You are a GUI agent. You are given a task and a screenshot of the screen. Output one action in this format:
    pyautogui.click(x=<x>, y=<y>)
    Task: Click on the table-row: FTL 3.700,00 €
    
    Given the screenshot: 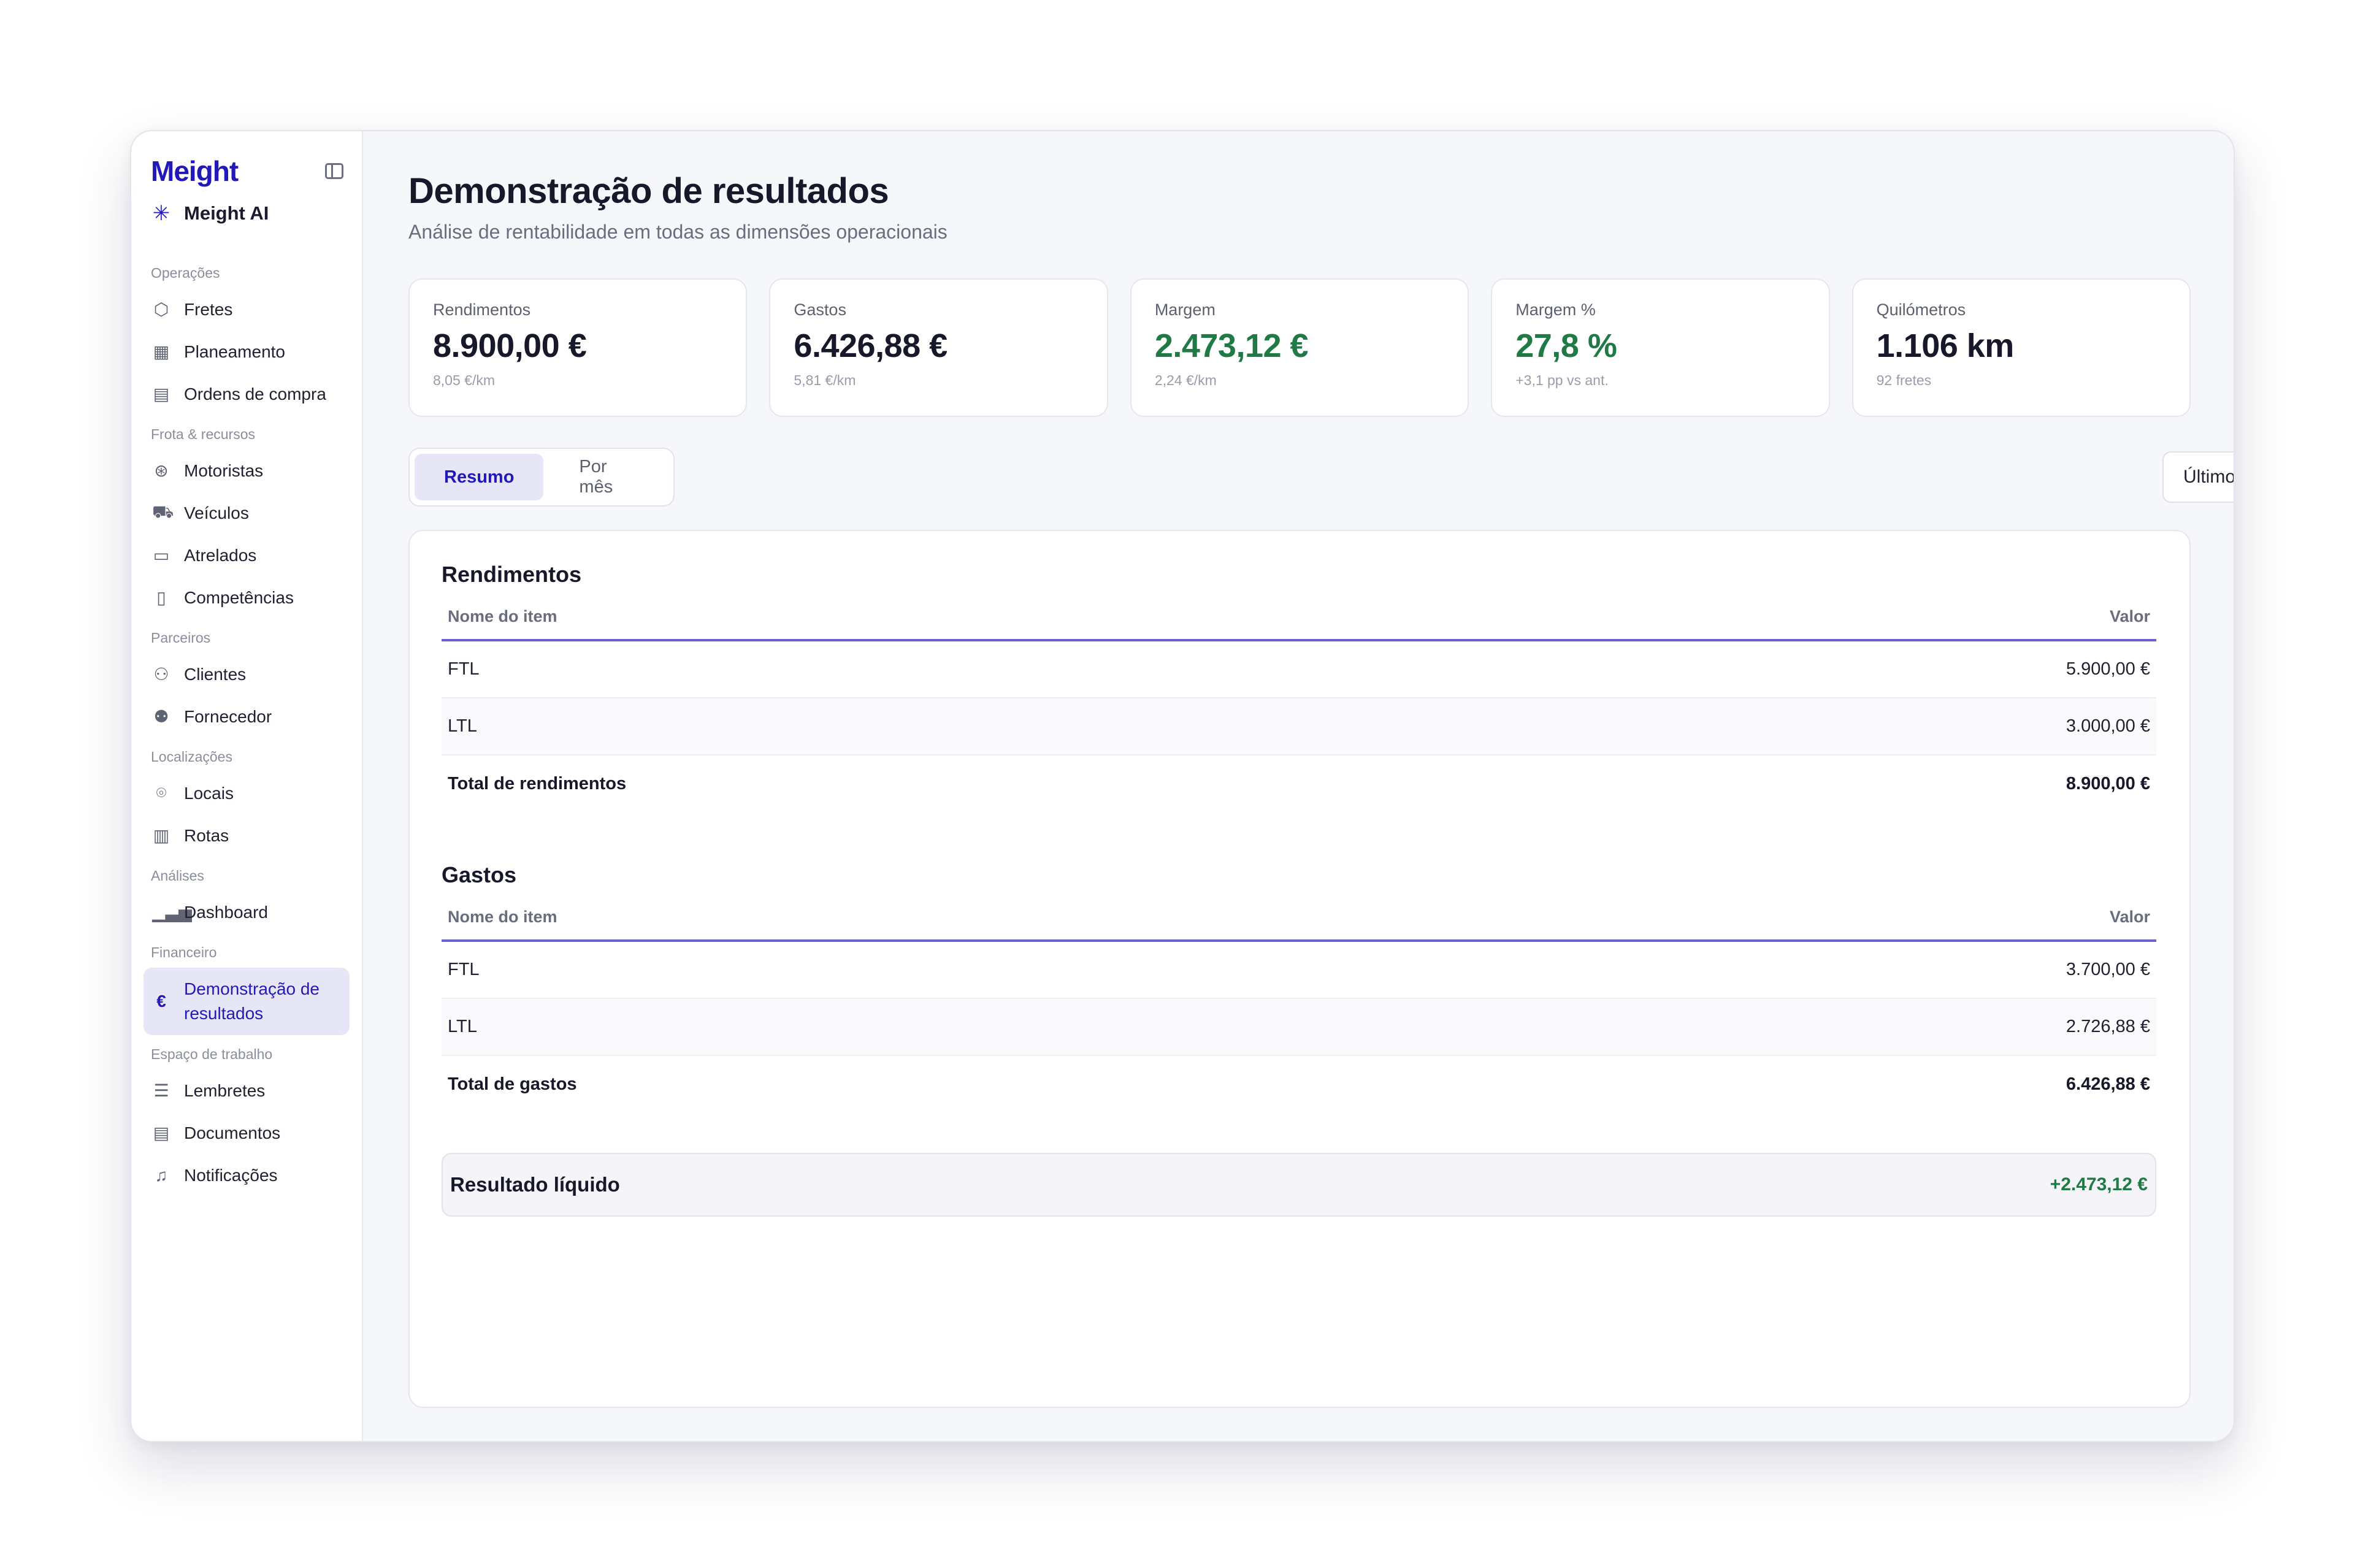 What is the action you would take?
    pyautogui.click(x=1299, y=970)
    